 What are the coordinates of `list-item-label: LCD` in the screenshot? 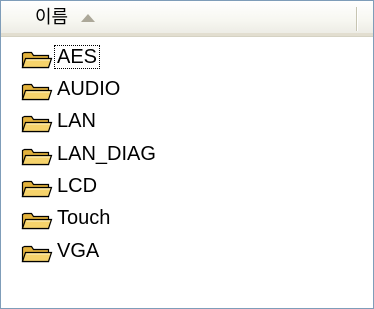 It's located at (77, 186).